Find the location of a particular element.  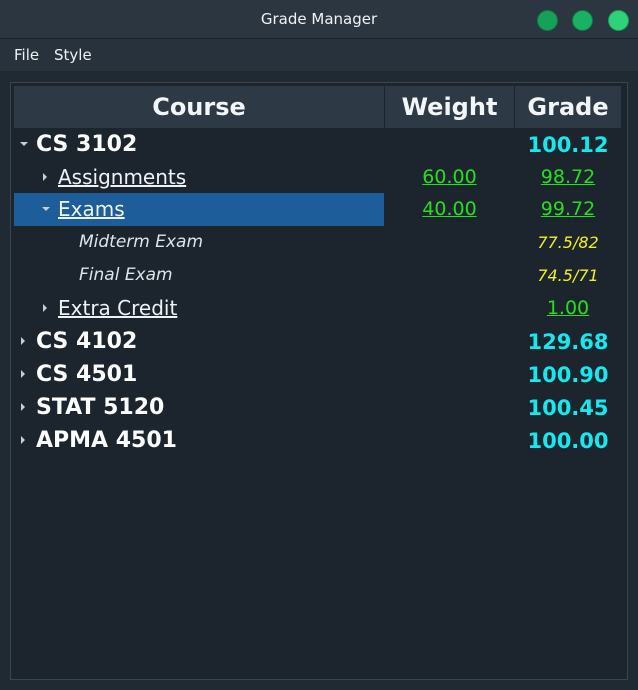

tree-row-stat5120: STAT 5120 100.45 is located at coordinates (317, 407).